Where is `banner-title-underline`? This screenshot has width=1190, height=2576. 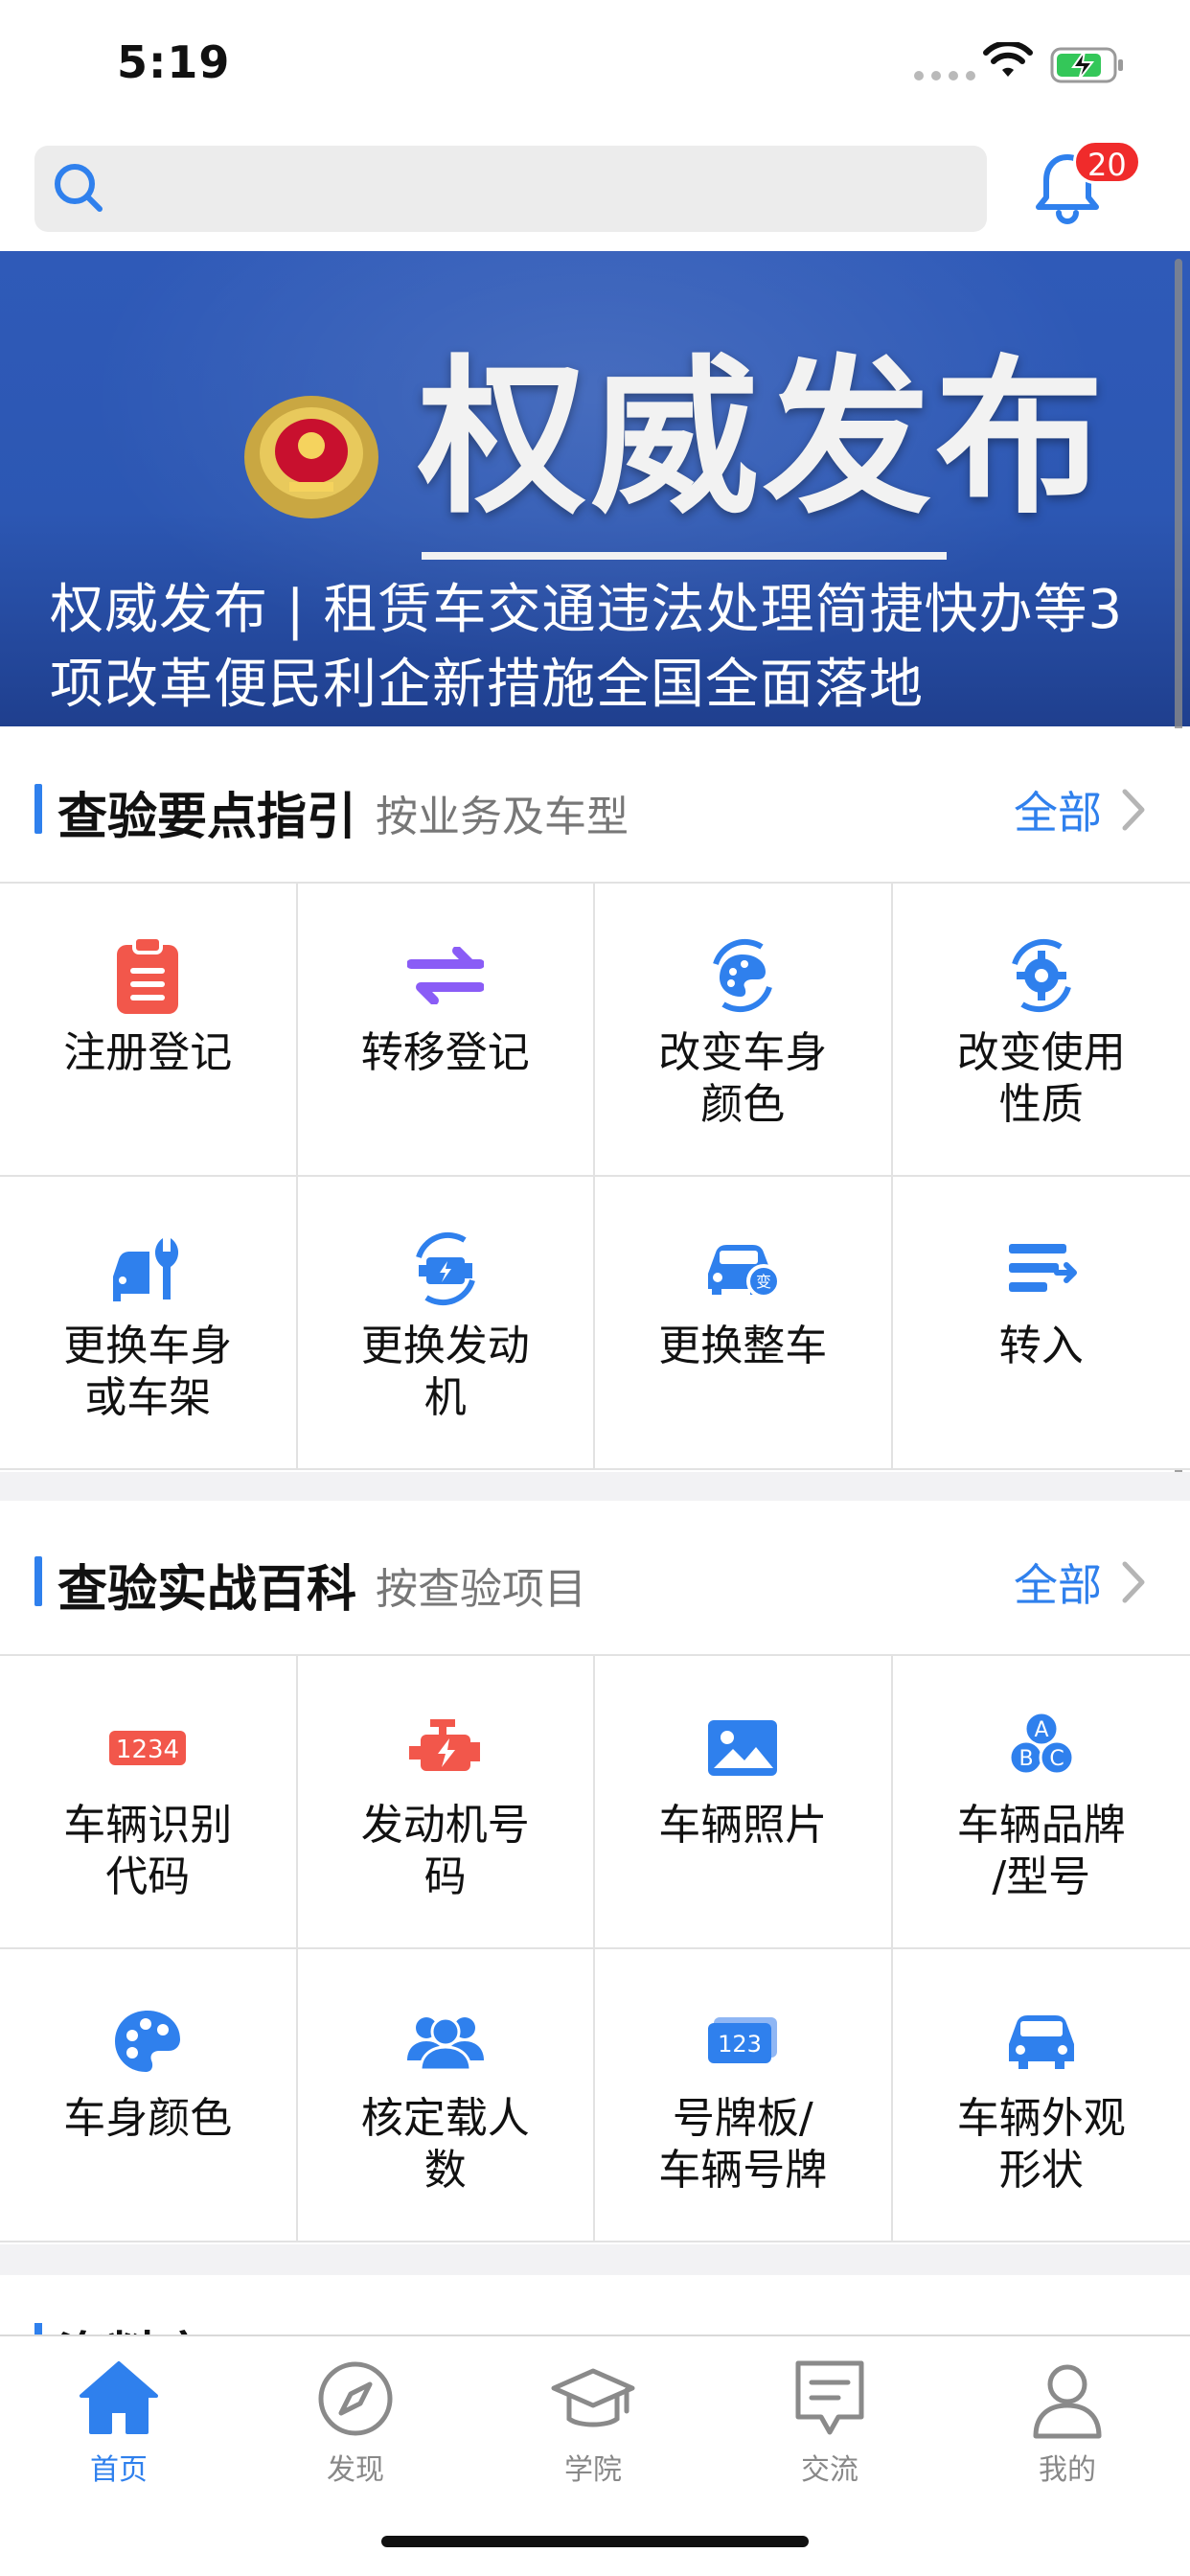
banner-title-underline is located at coordinates (684, 556).